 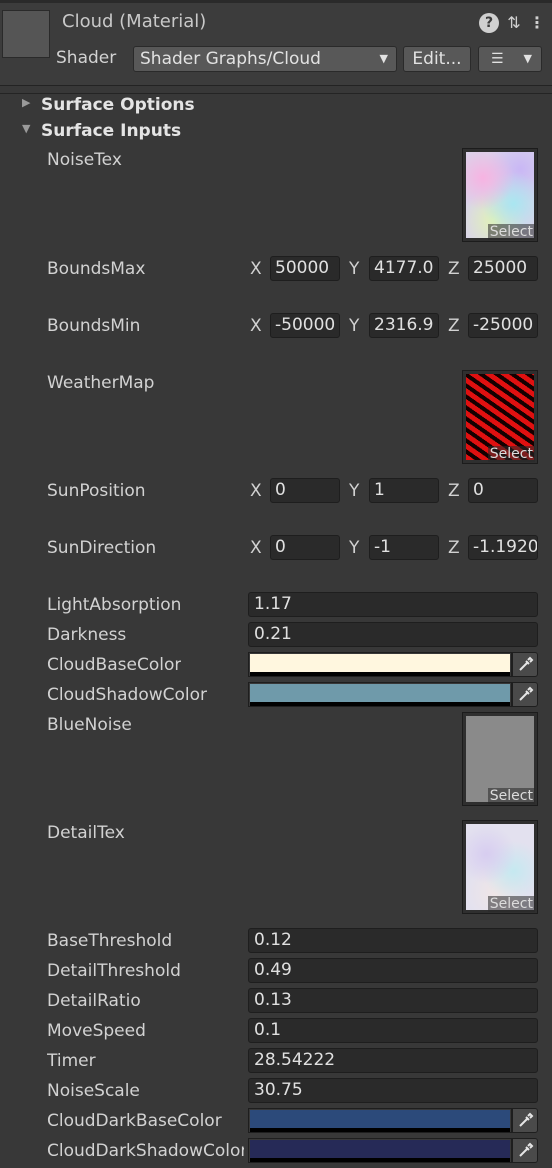 I want to click on weather-map-slot: Select, so click(x=500, y=417).